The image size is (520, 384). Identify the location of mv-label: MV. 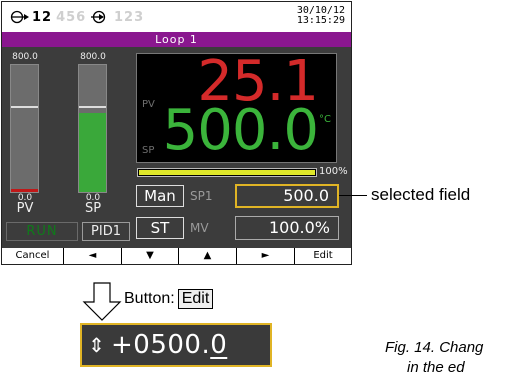
(199, 228).